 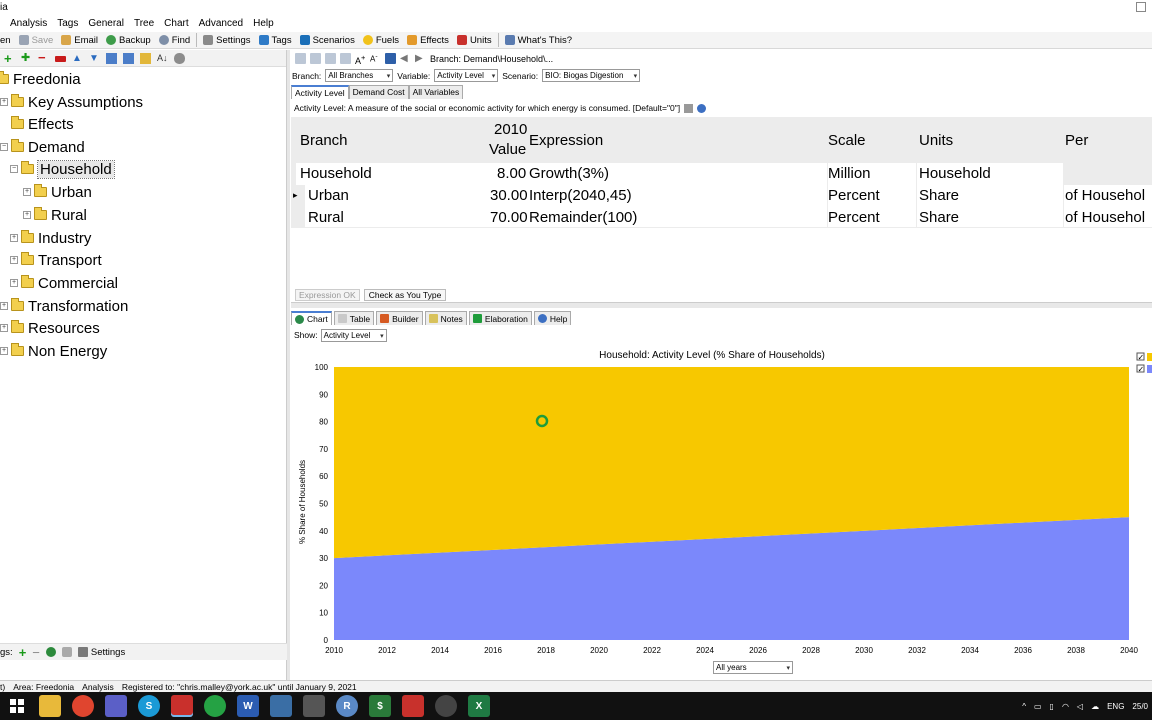 What do you see at coordinates (215, 706) in the screenshot?
I see `whatsapp-icon` at bounding box center [215, 706].